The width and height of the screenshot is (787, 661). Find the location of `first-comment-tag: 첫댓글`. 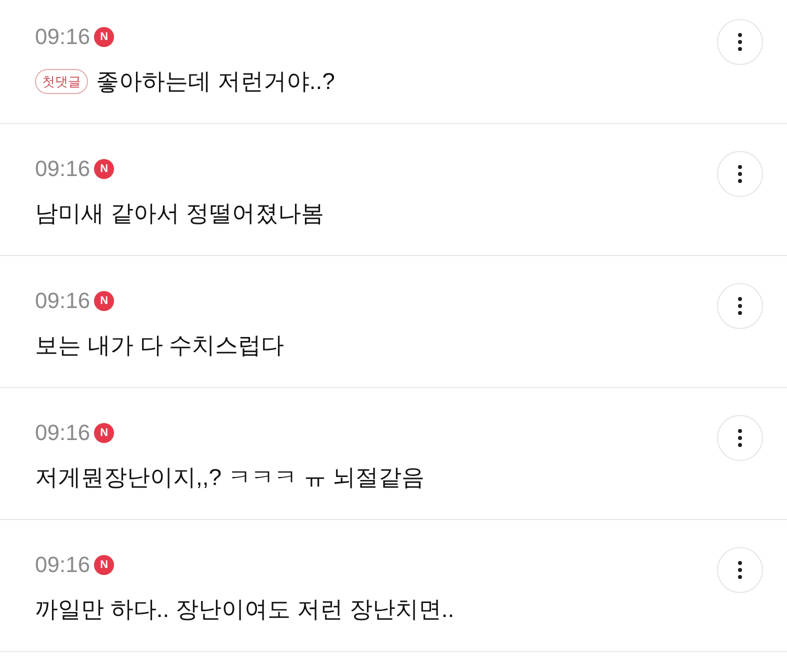

first-comment-tag: 첫댓글 is located at coordinates (61, 81).